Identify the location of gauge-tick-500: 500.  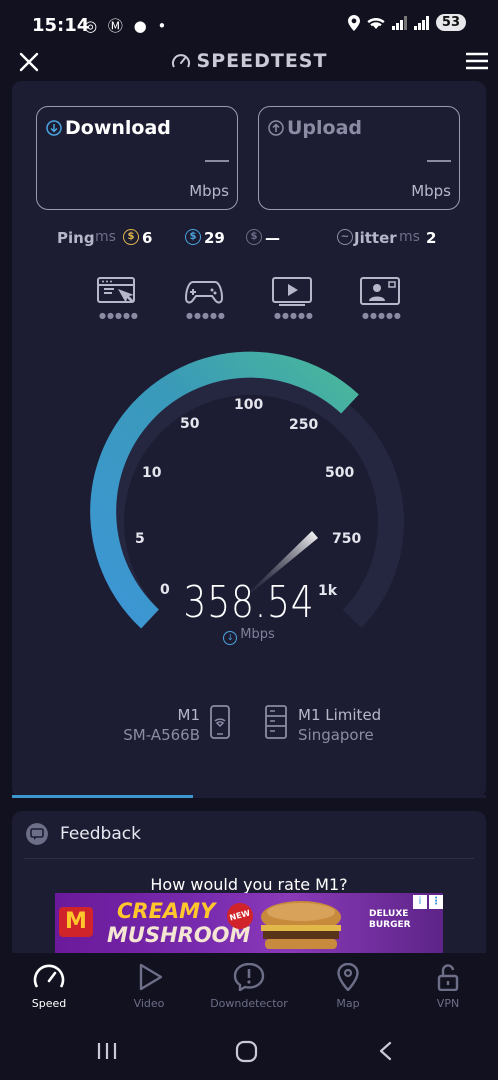
(340, 473).